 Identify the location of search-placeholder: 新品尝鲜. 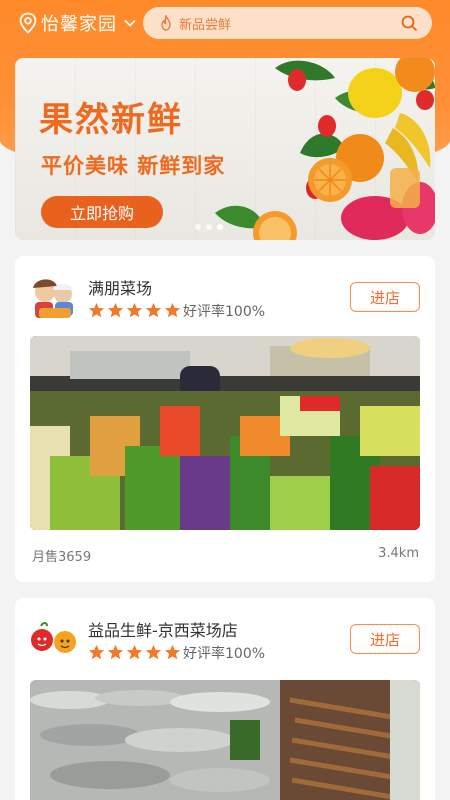
(205, 25).